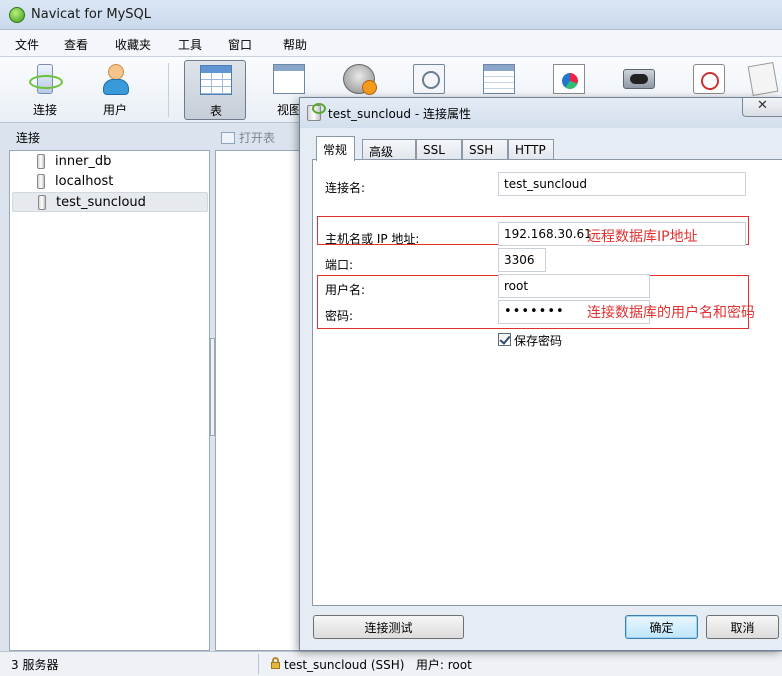 This screenshot has height=676, width=782. I want to click on port-input: 3306, so click(522, 260).